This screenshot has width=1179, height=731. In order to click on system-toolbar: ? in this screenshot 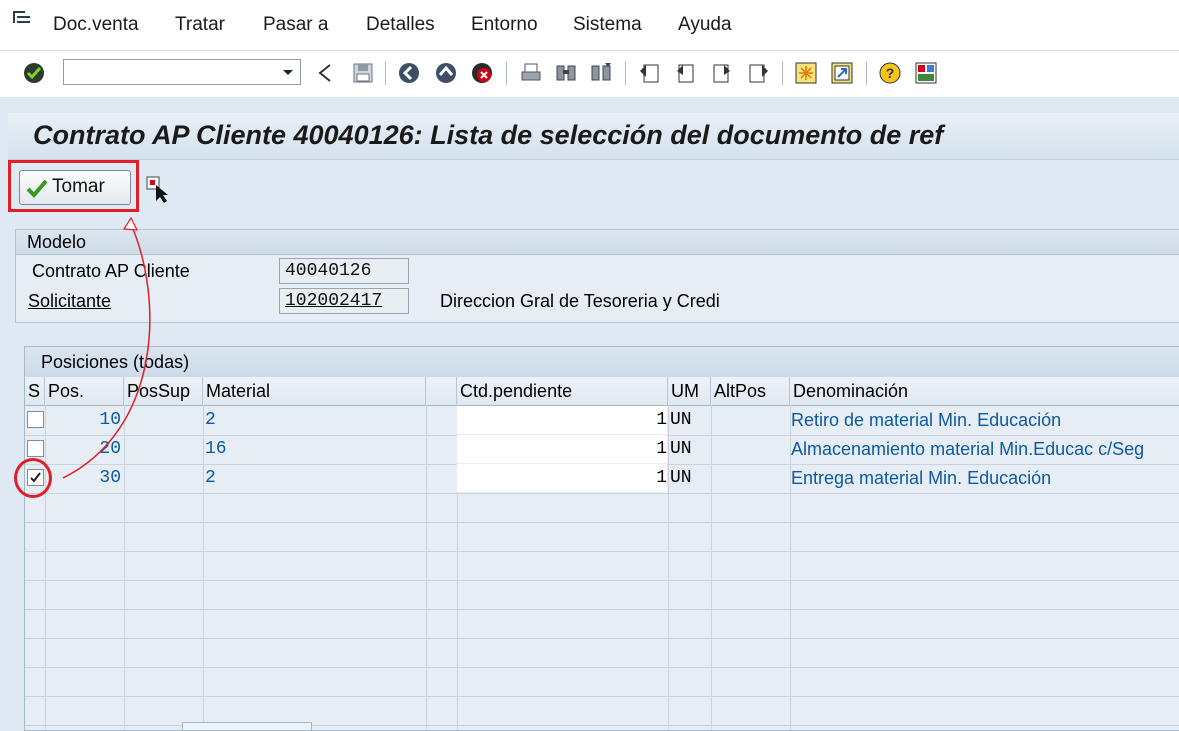, I will do `click(589, 74)`.